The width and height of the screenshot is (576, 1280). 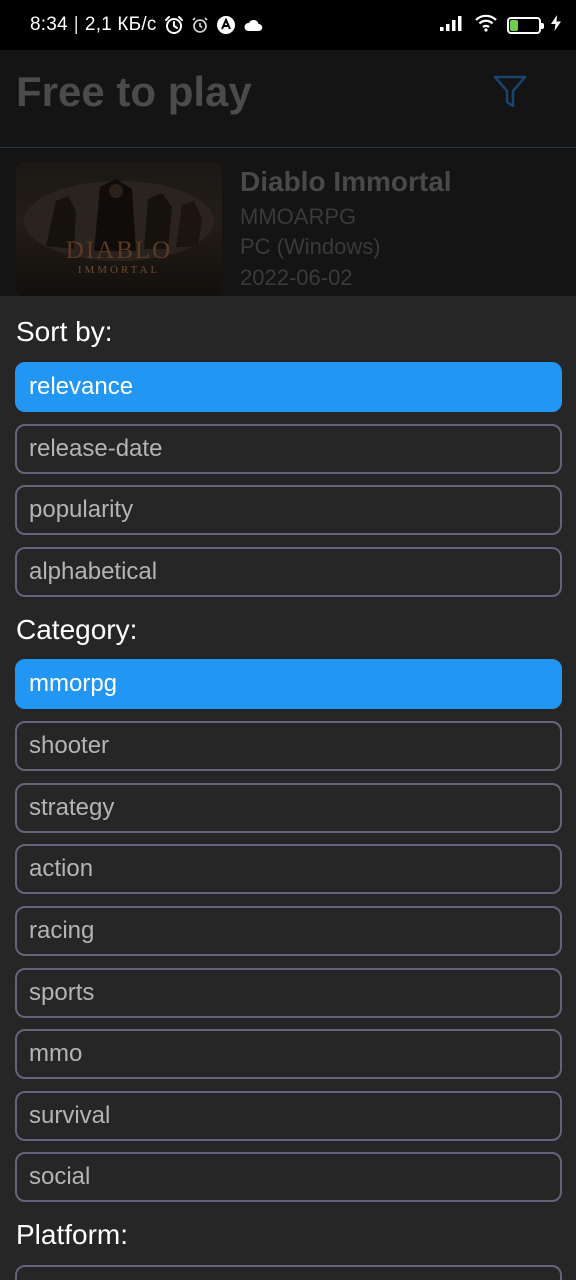 What do you see at coordinates (69, 745) in the screenshot?
I see `option-label: shooter` at bounding box center [69, 745].